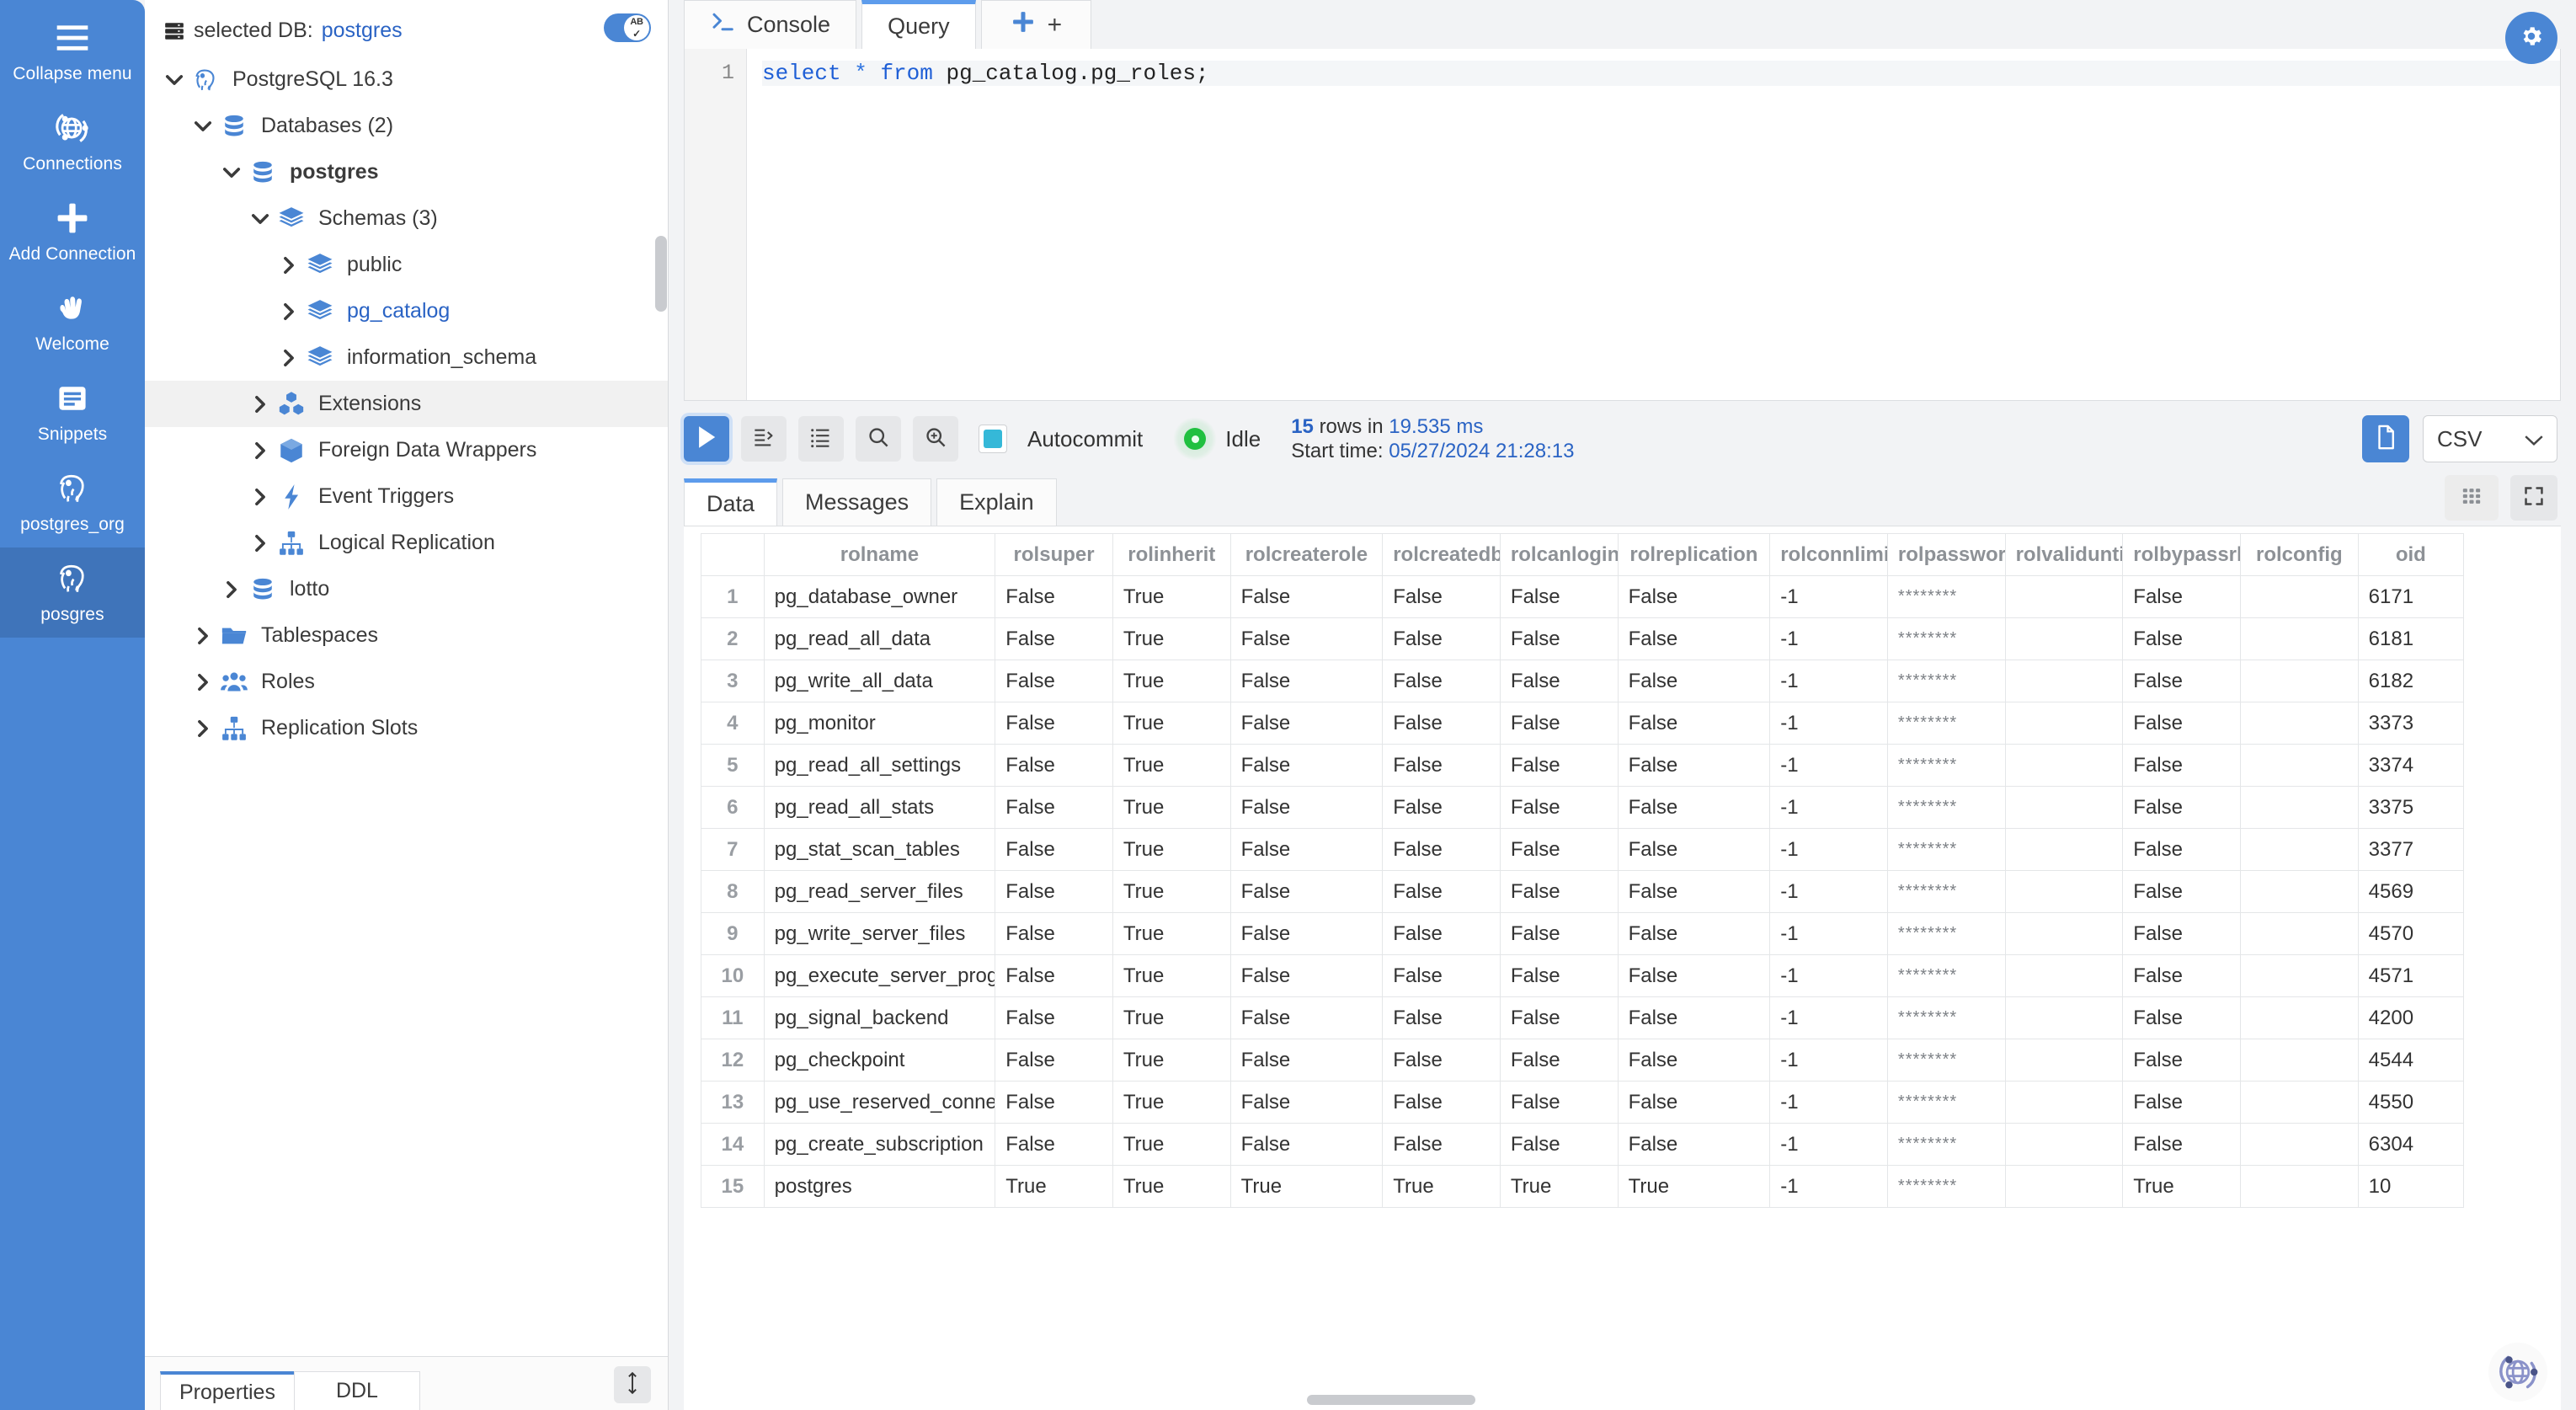 The image size is (2576, 1410). Describe the element at coordinates (406, 265) in the screenshot. I see `tree-node-public: public` at that location.